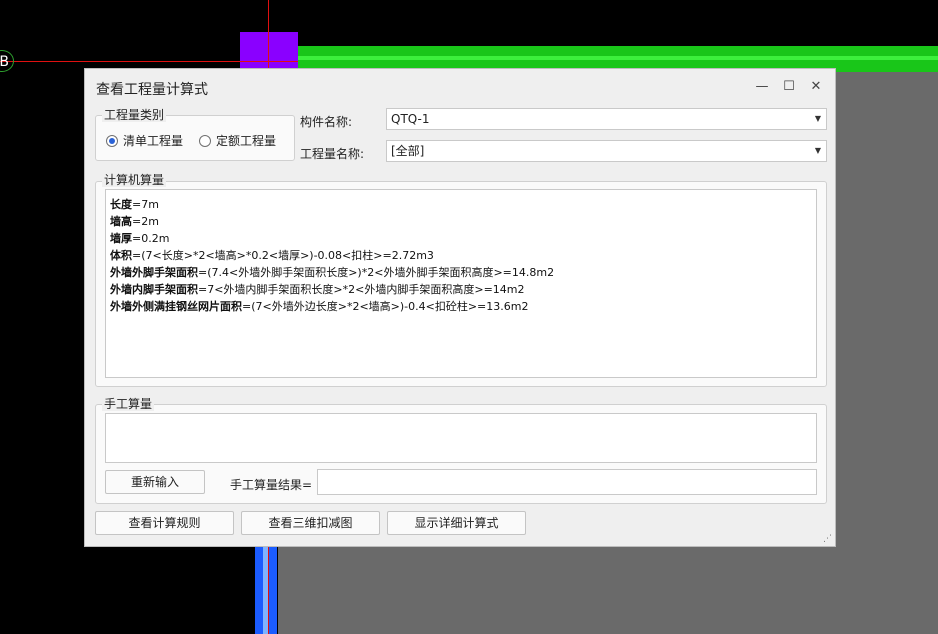 Image resolution: width=938 pixels, height=634 pixels. Describe the element at coordinates (271, 485) in the screenshot. I see `manual-result-label: 手工算量结果=` at that location.